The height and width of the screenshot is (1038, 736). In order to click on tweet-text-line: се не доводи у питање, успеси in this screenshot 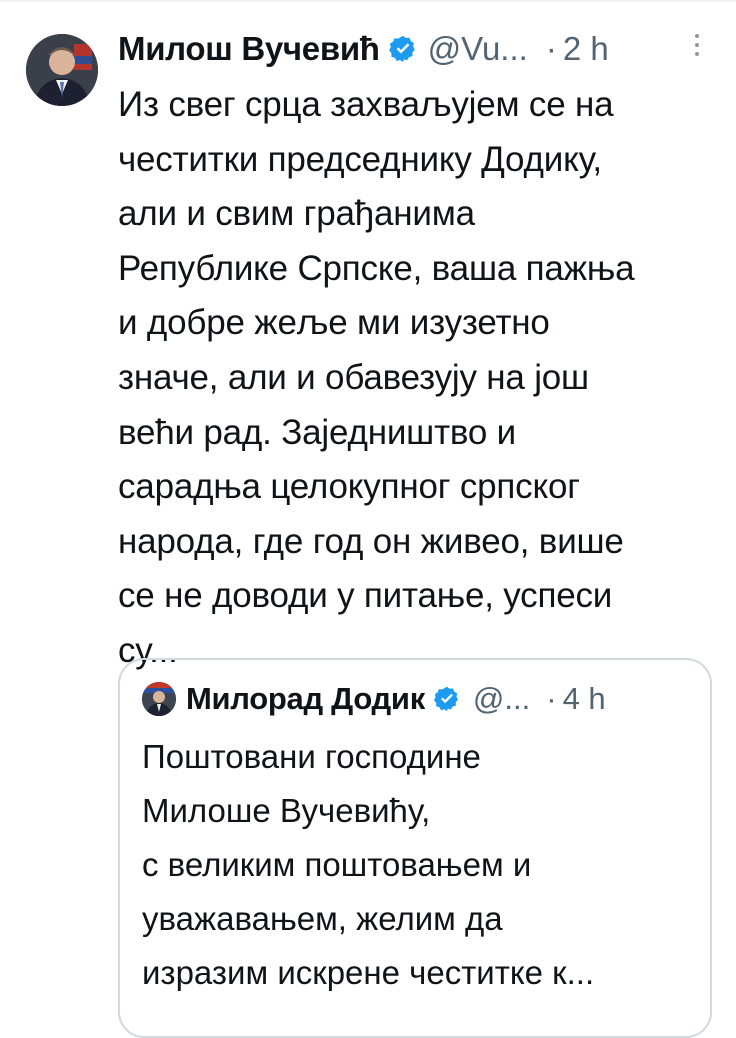, I will do `click(365, 596)`.